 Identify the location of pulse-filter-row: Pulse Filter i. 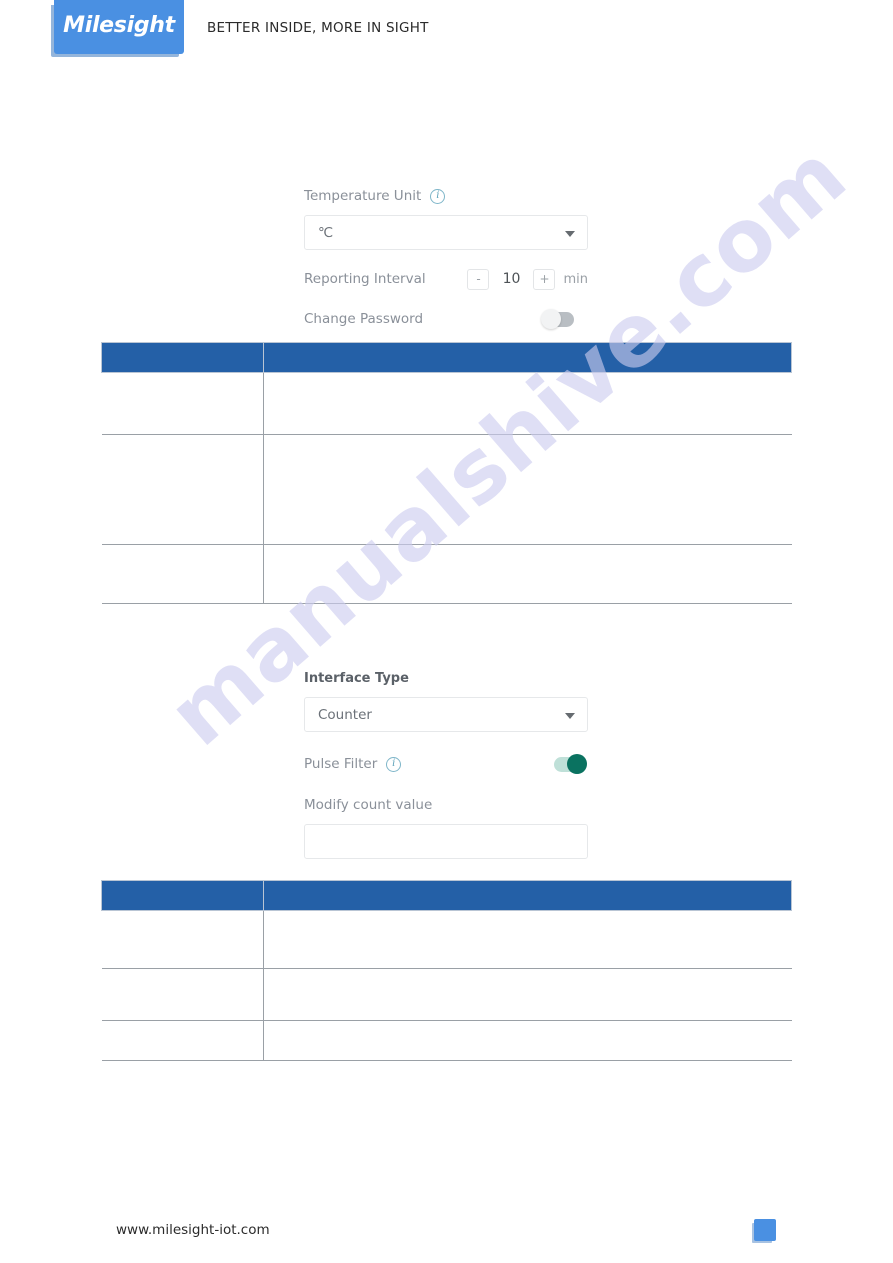
(446, 764).